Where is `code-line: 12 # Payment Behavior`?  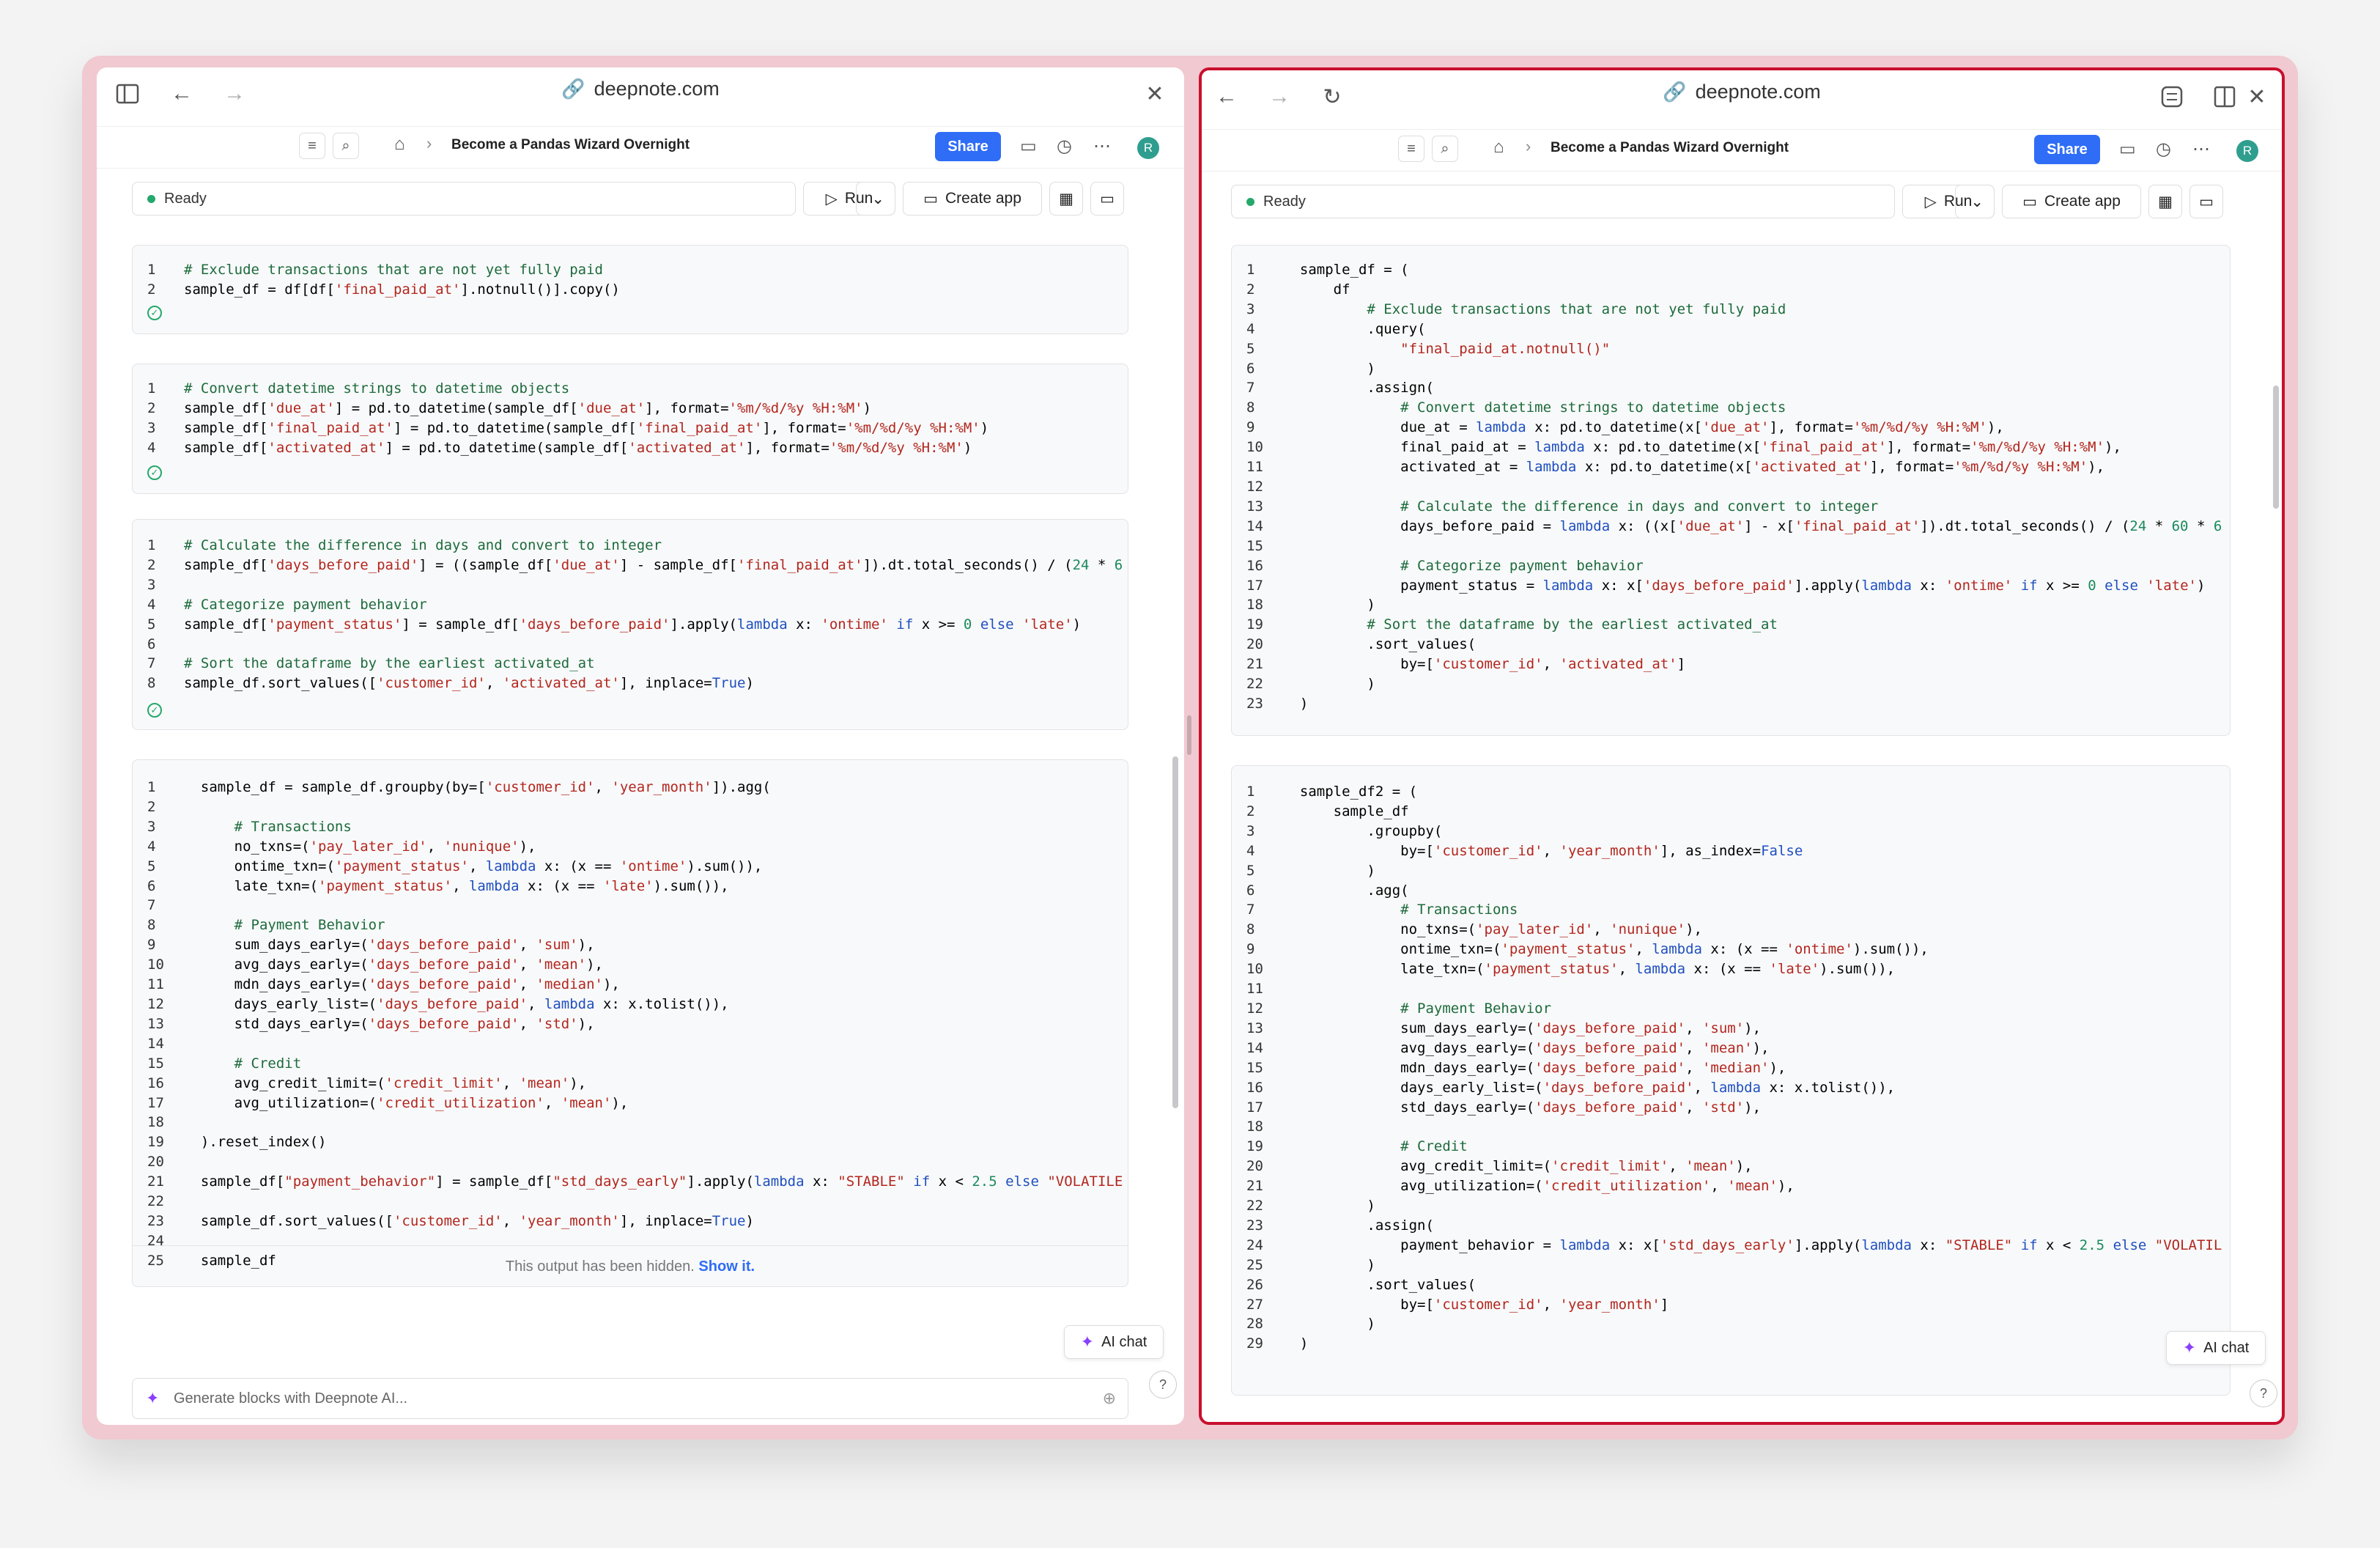 code-line: 12 # Payment Behavior is located at coordinates (1731, 1009).